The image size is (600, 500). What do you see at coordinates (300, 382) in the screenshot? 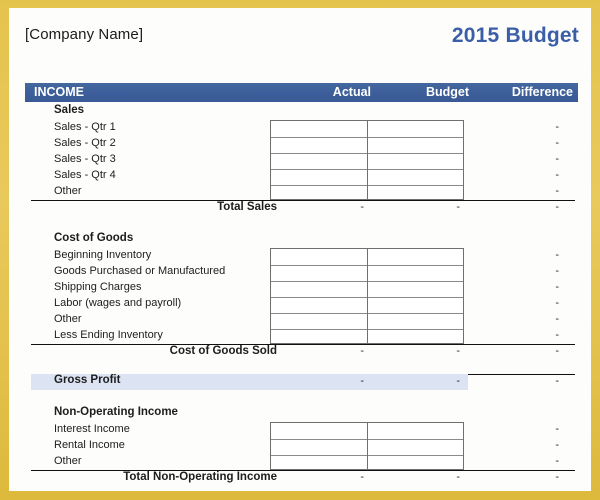
I see `gross-profit-row: Gross Profit - - -` at bounding box center [300, 382].